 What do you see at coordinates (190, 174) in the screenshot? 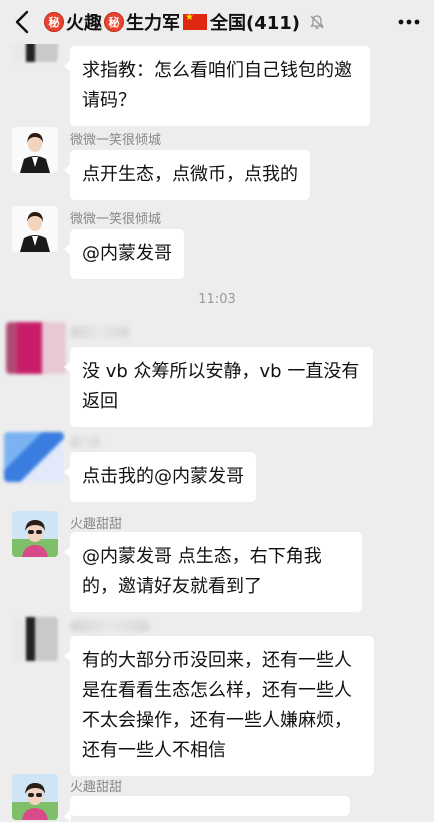
I see `message-text: 点开生态，点微币，点我的` at bounding box center [190, 174].